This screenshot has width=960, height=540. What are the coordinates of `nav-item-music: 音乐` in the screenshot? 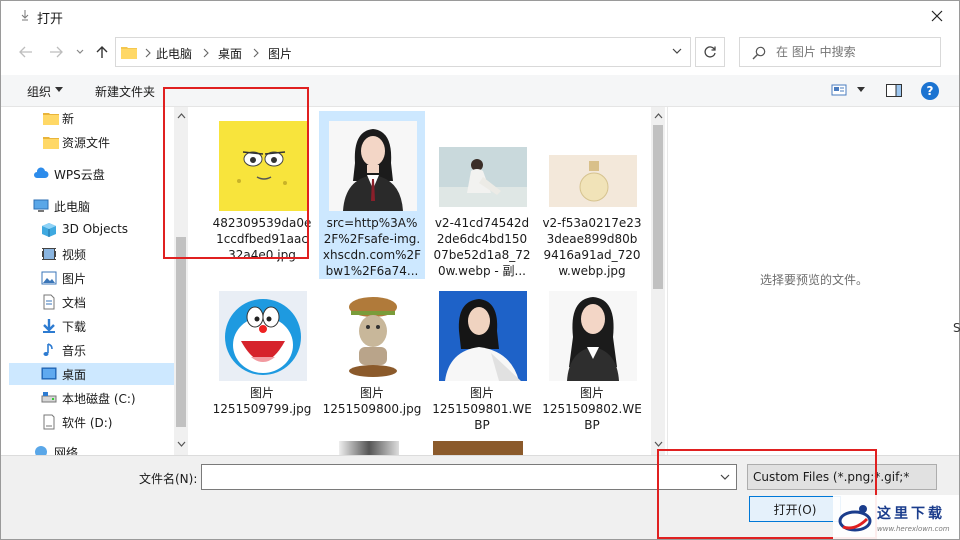 It's located at (91, 350).